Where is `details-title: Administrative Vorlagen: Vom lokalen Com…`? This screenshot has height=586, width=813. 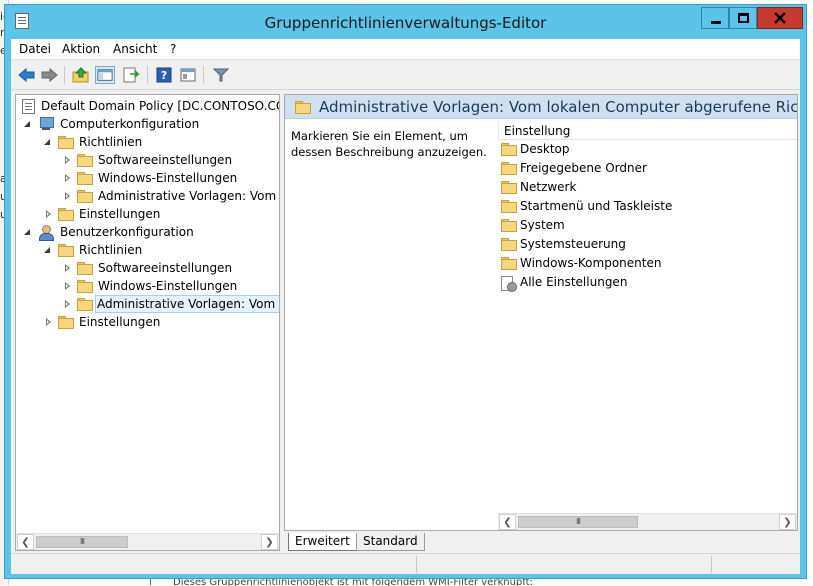 details-title: Administrative Vorlagen: Vom lokalen Com… is located at coordinates (558, 107).